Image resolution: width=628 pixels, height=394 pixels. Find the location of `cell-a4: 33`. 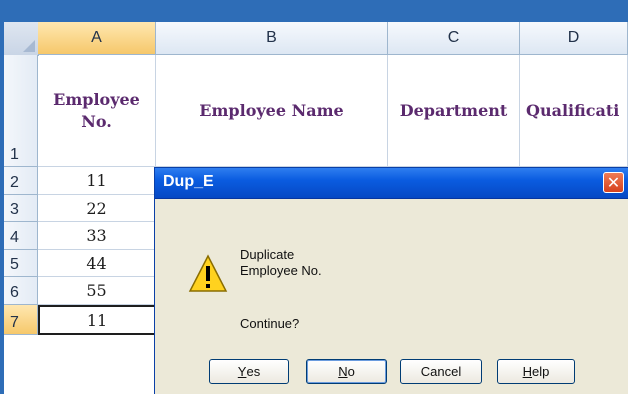

cell-a4: 33 is located at coordinates (97, 236).